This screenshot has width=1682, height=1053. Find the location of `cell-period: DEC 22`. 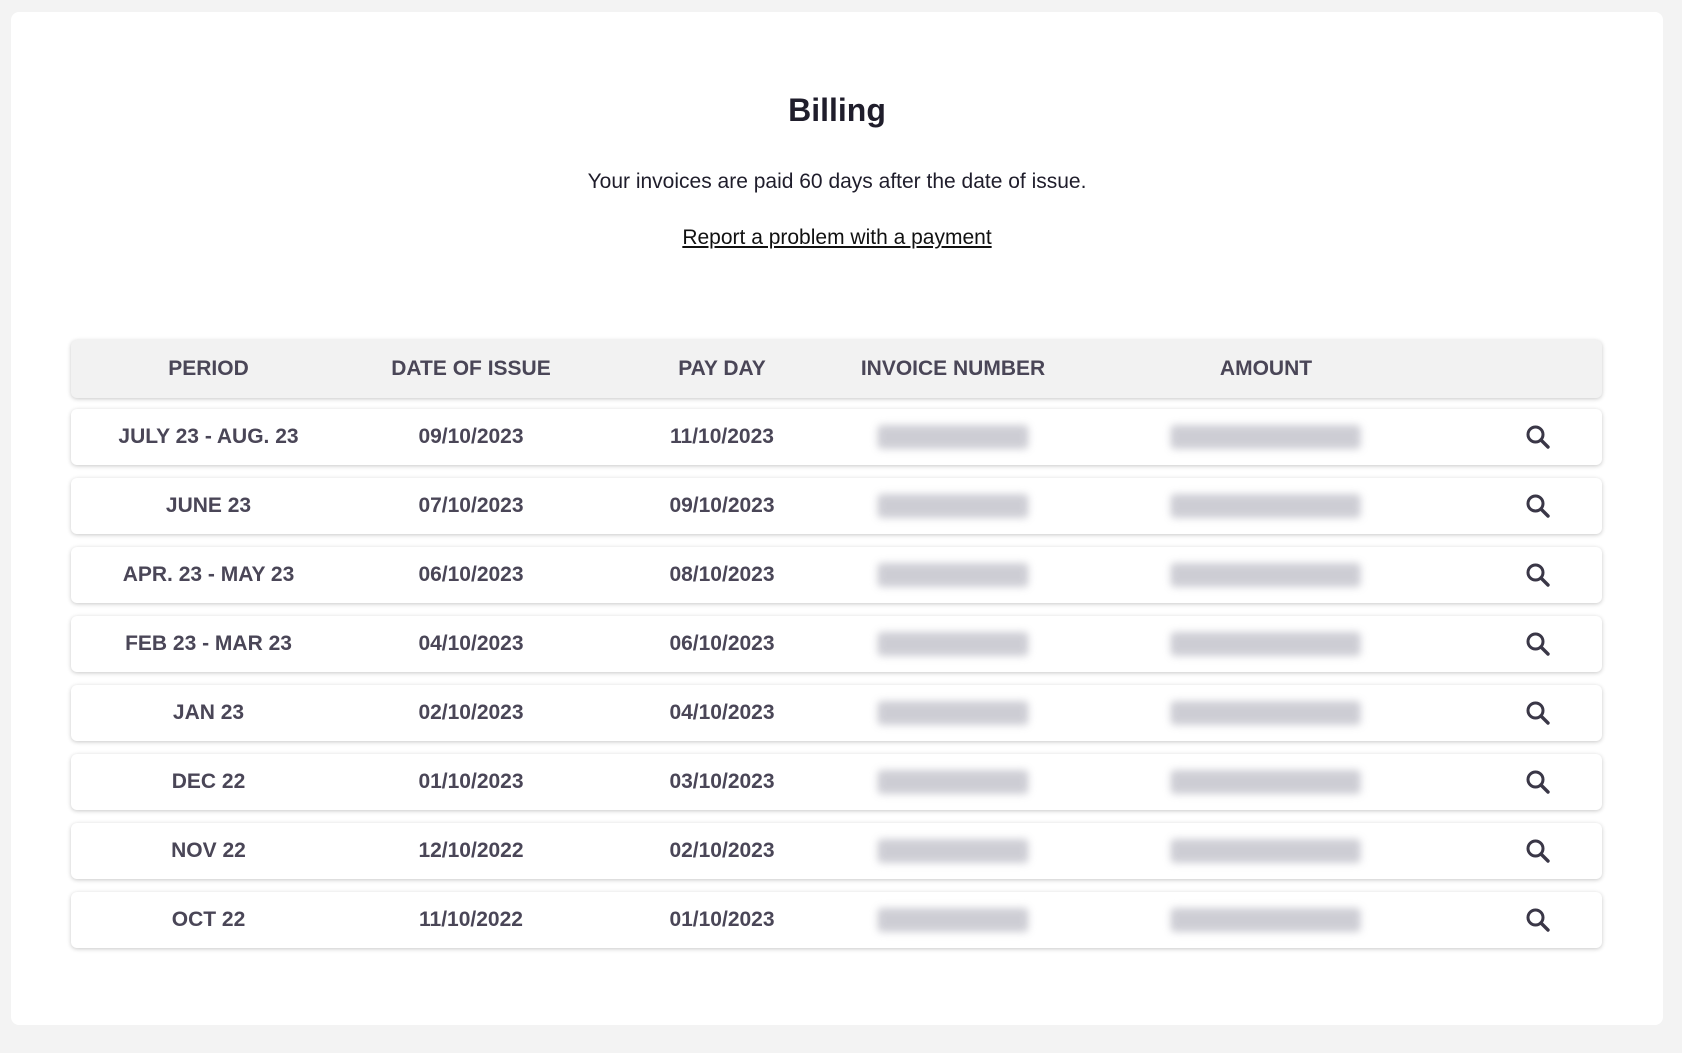

cell-period: DEC 22 is located at coordinates (208, 781).